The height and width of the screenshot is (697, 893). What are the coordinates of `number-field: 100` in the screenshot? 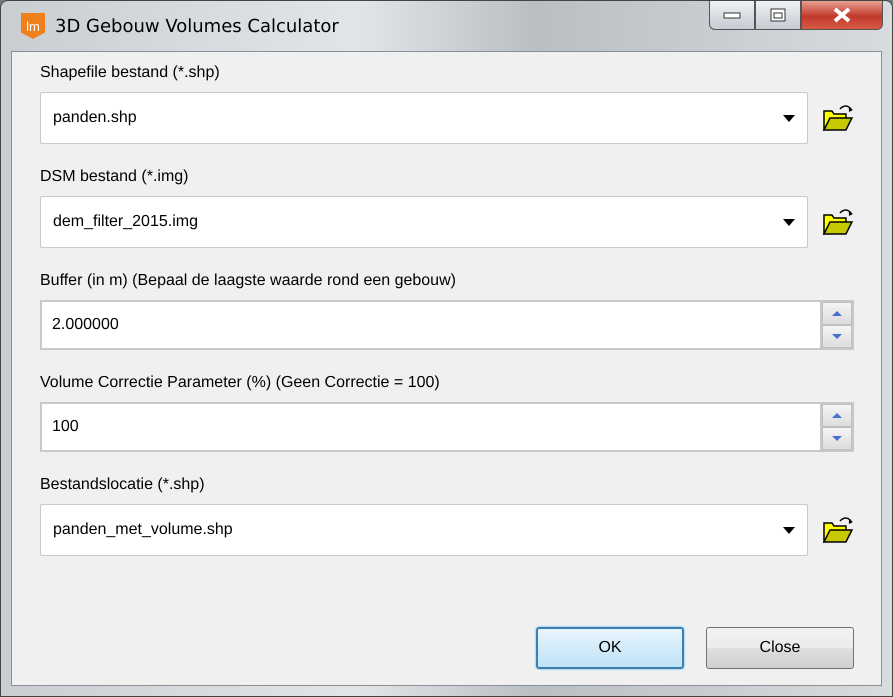 It's located at (430, 427).